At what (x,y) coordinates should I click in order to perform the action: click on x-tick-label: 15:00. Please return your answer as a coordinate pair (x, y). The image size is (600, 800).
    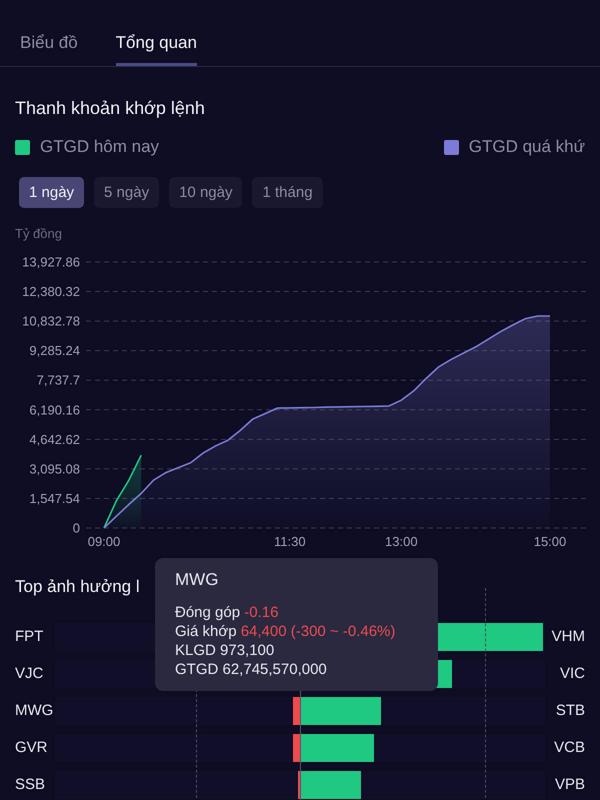
    Looking at the image, I should click on (550, 541).